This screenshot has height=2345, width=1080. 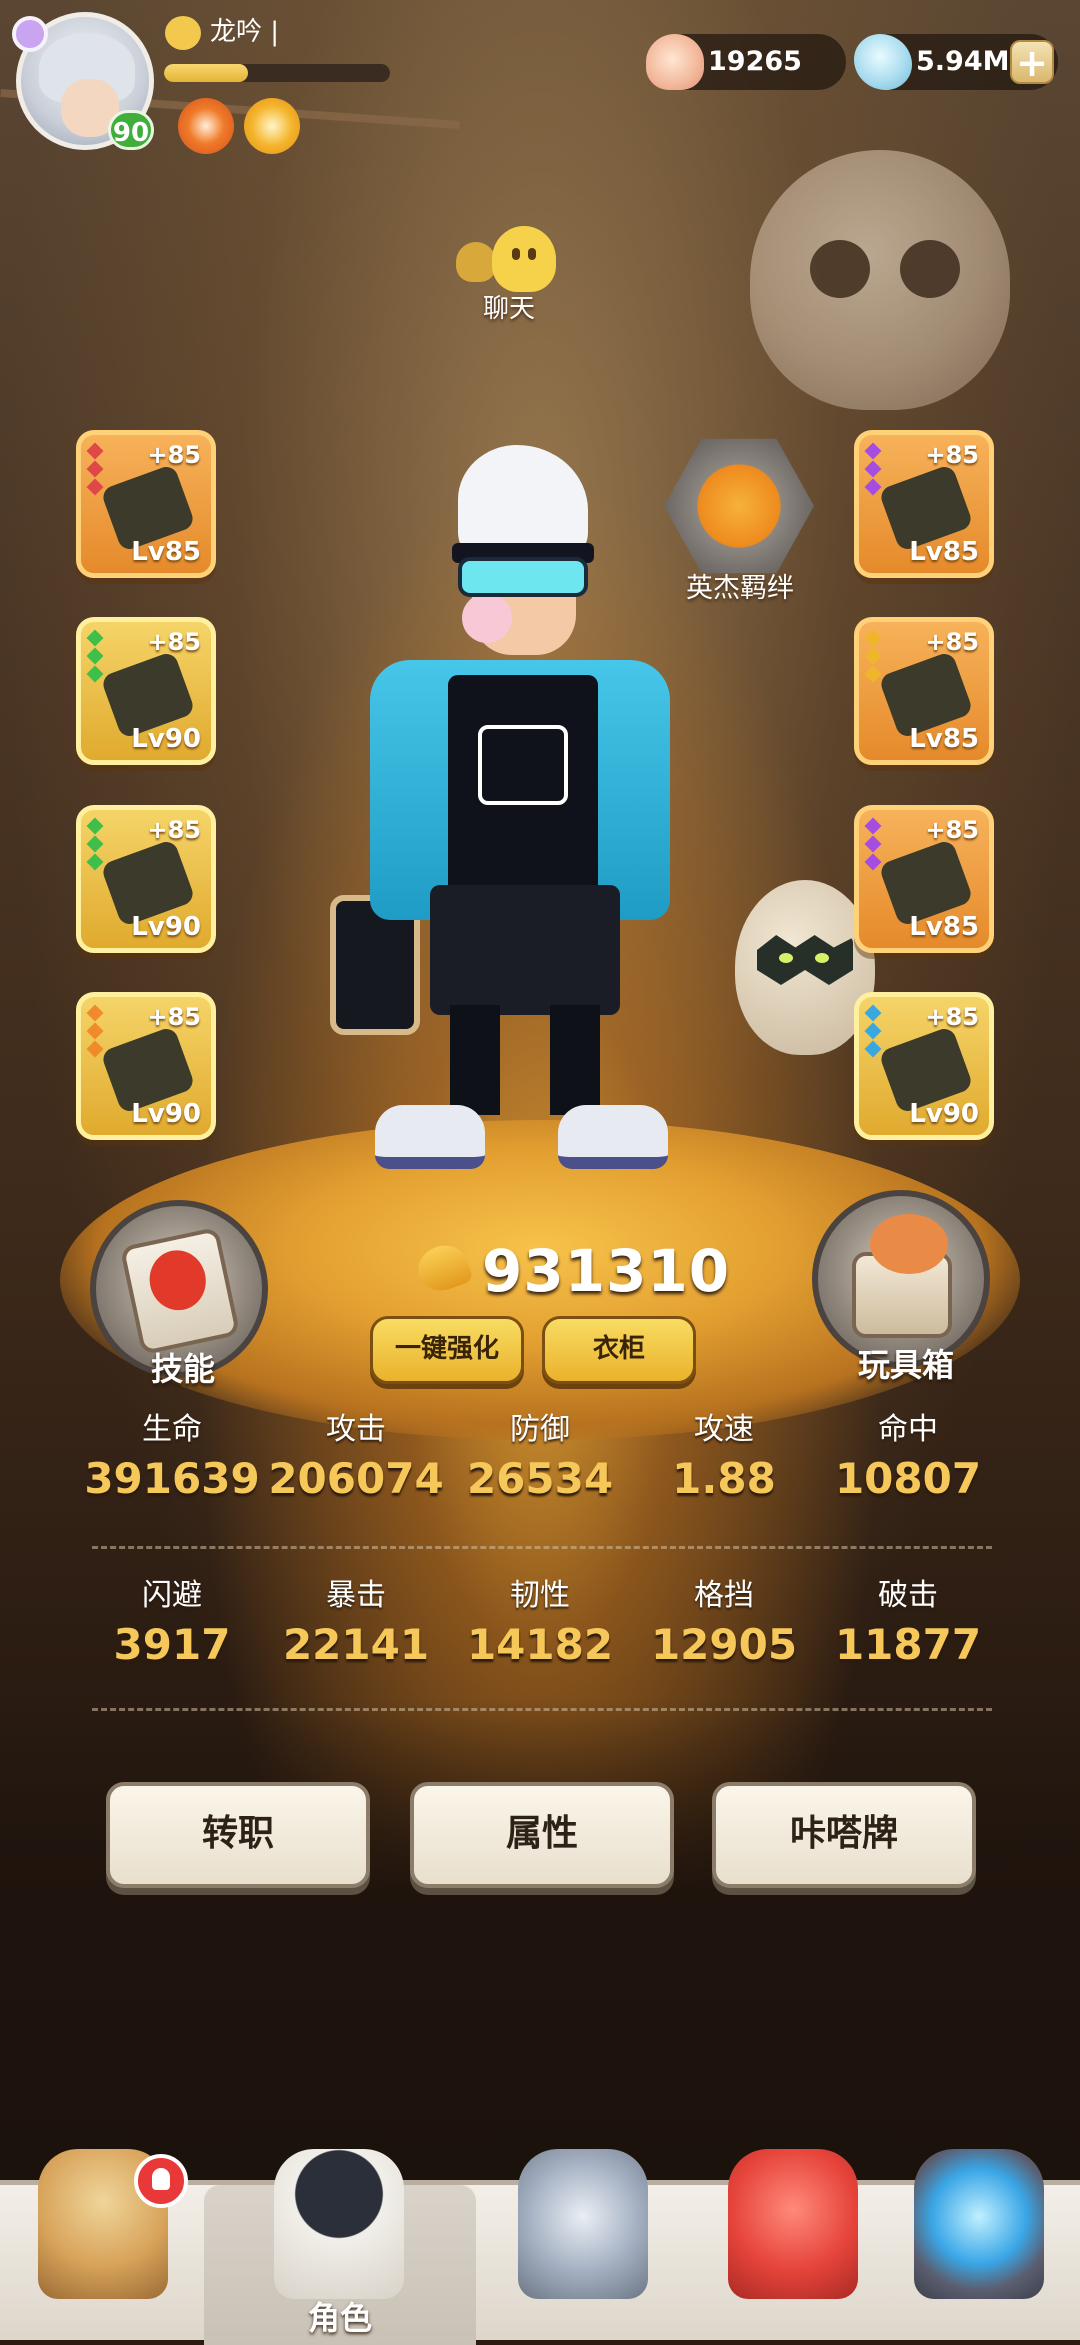 I want to click on skill-book-icon, so click(x=180, y=1291).